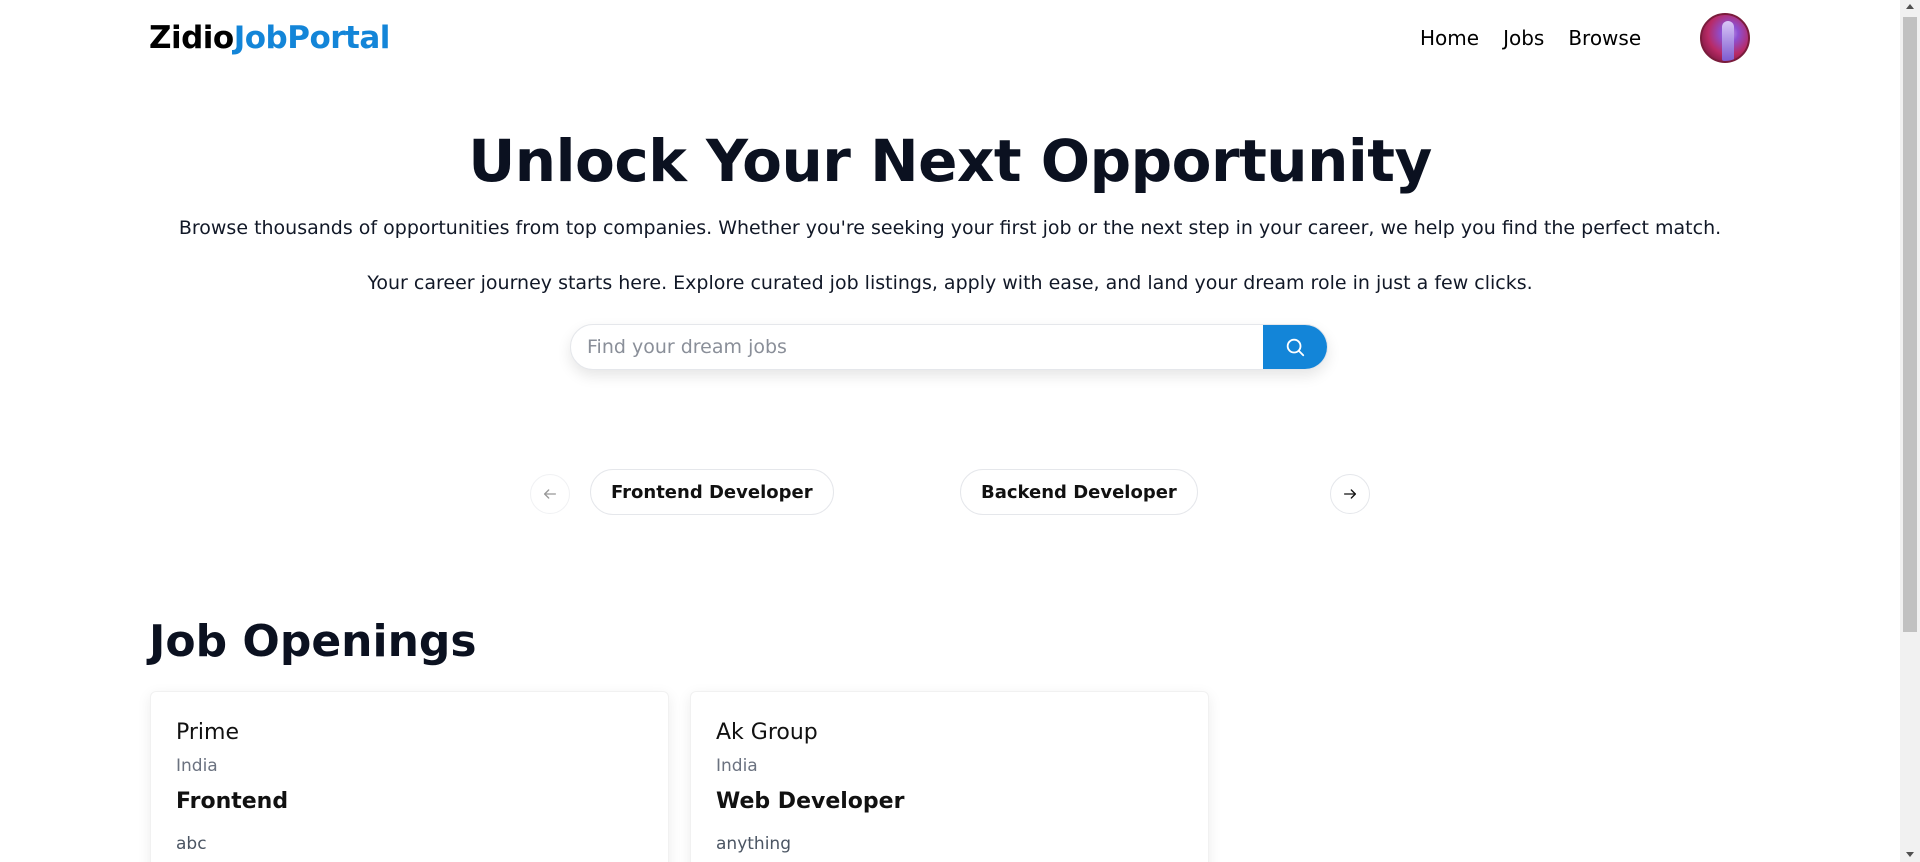 This screenshot has height=862, width=1920. I want to click on job-card-company: Ak Group, so click(767, 732).